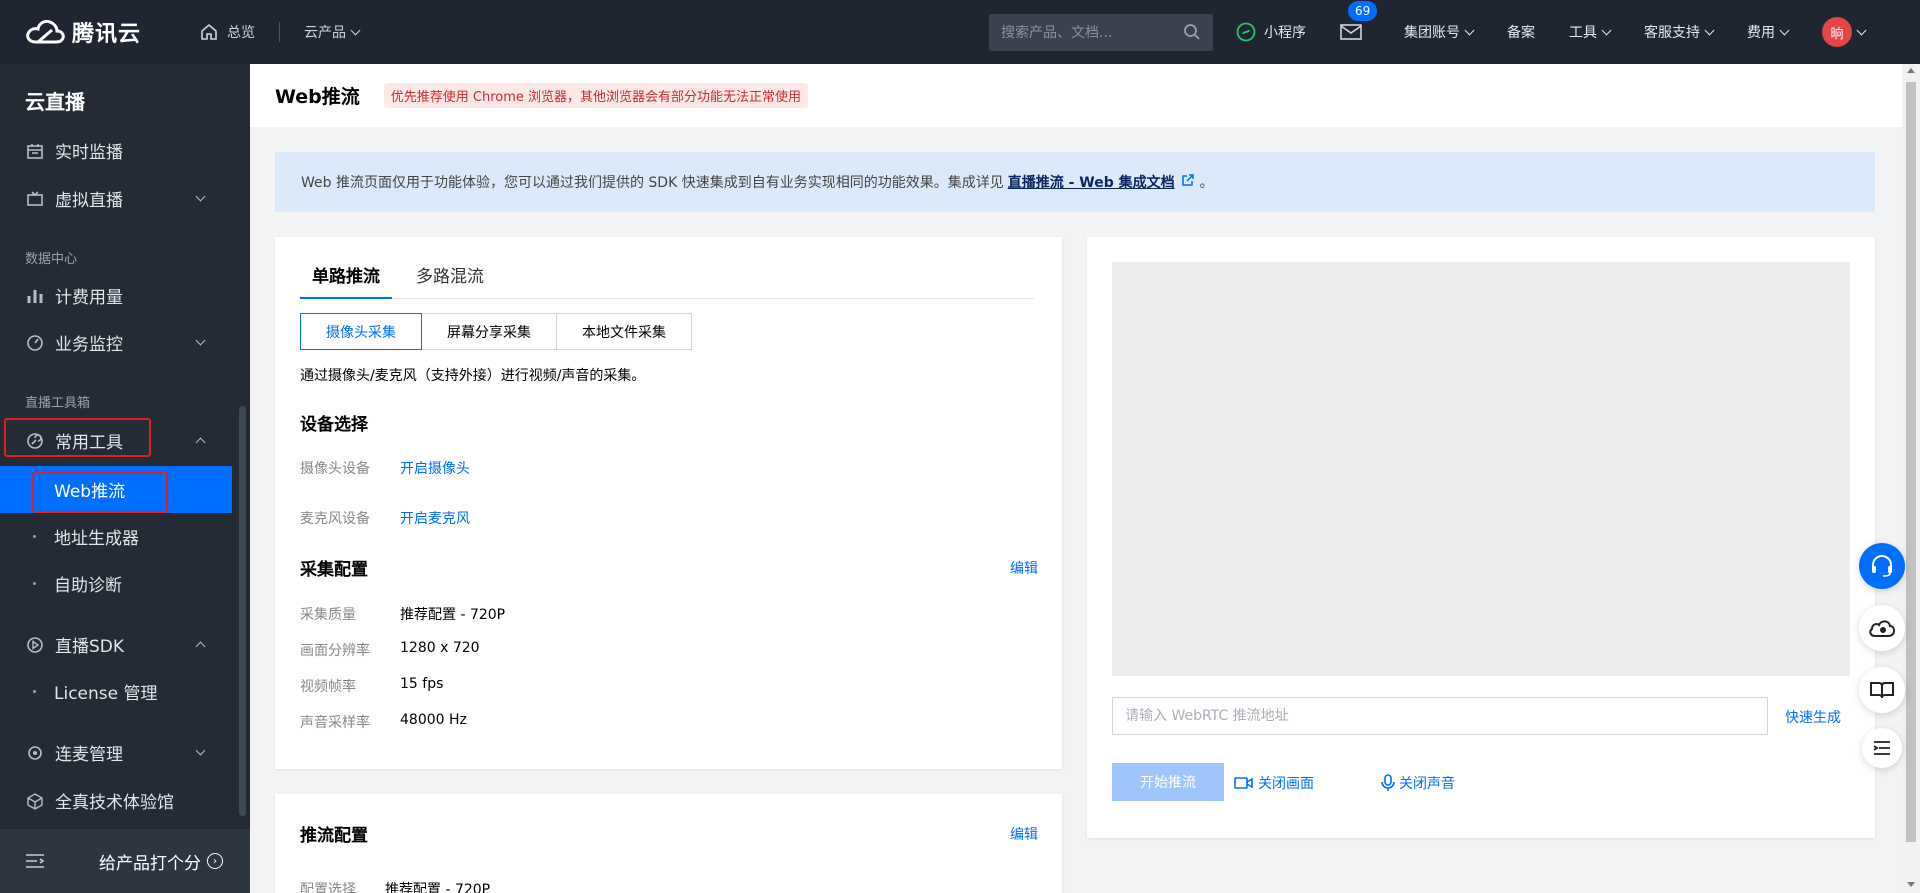  Describe the element at coordinates (106, 694) in the screenshot. I see `sidebar-subitem-label: License 管理` at that location.